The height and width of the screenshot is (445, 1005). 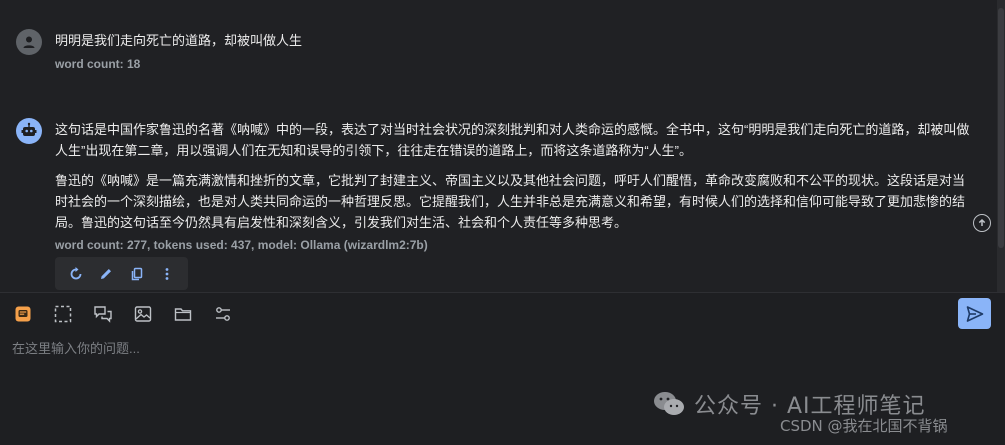 I want to click on select-area-button, so click(x=63, y=314).